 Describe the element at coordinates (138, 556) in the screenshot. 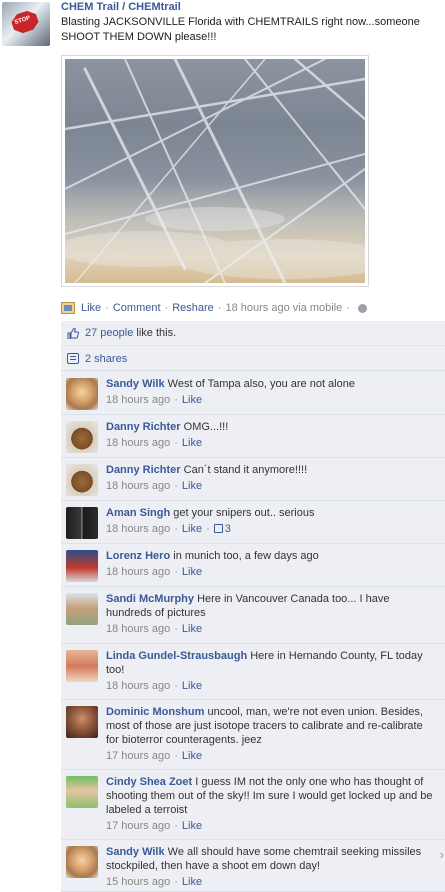

I see `commenter-name: Lorenz Hero` at that location.